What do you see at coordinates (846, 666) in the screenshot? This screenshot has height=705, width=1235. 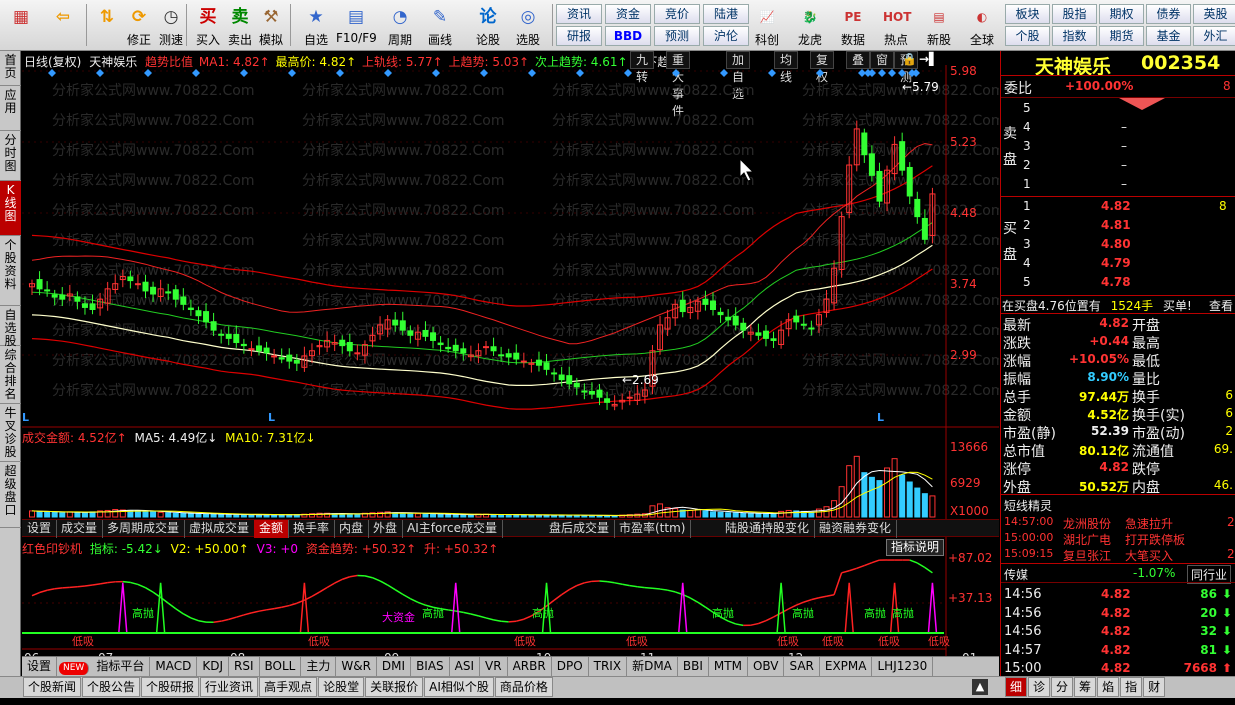 I see `indicator-tab-EXPMA: EXPMA` at bounding box center [846, 666].